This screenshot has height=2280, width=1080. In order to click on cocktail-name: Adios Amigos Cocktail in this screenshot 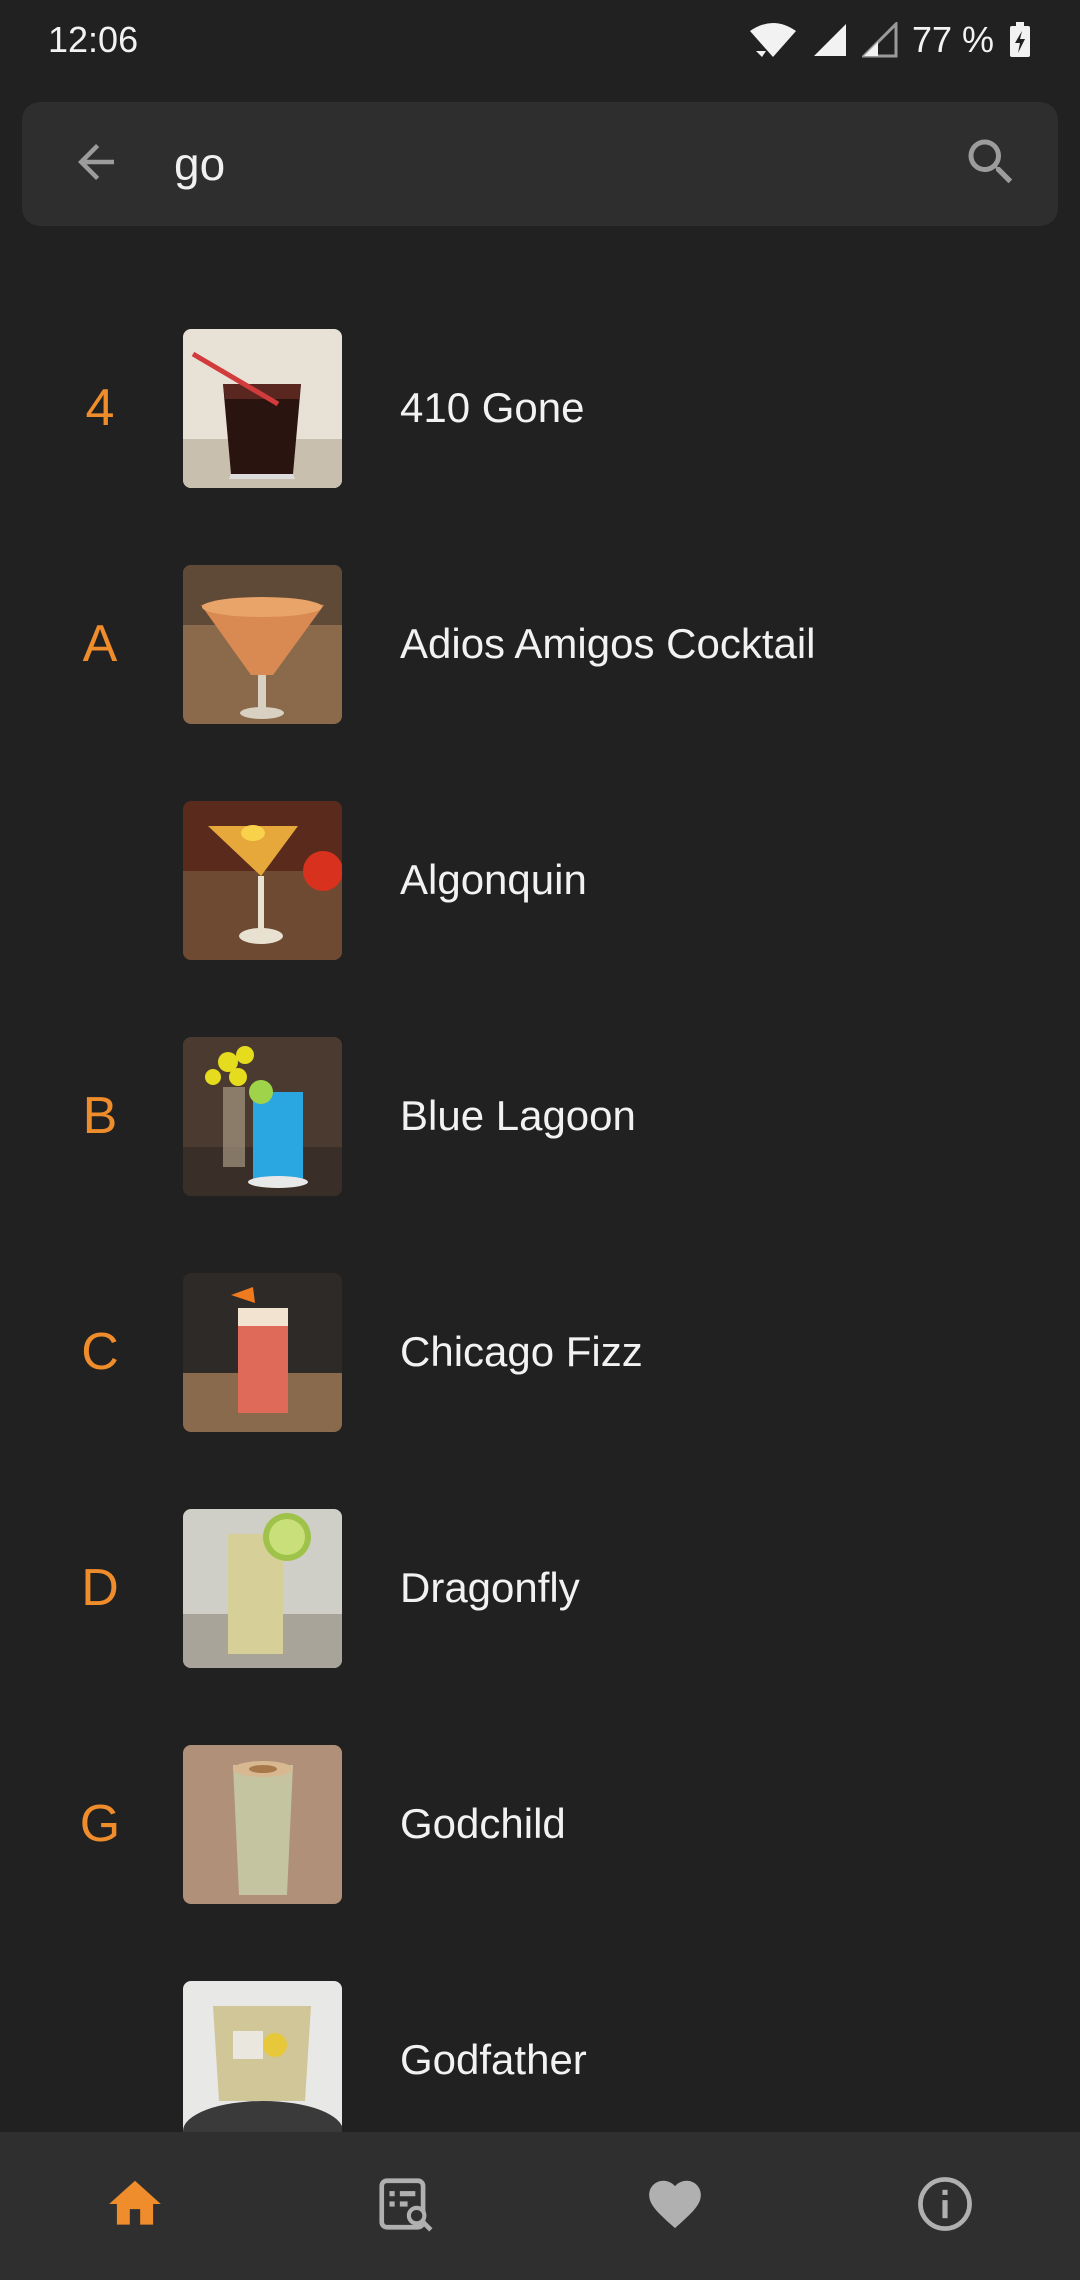, I will do `click(608, 643)`.